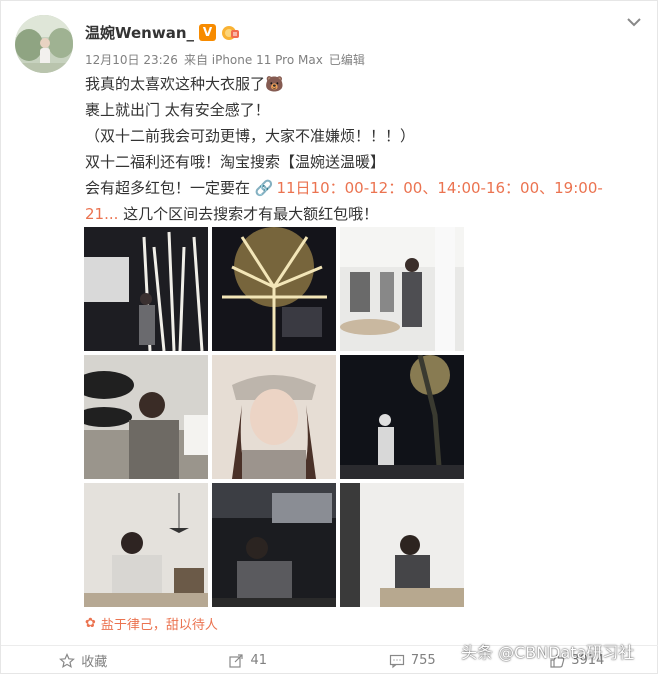 The width and height of the screenshot is (658, 674). I want to click on location-icon: ✿, so click(90, 623).